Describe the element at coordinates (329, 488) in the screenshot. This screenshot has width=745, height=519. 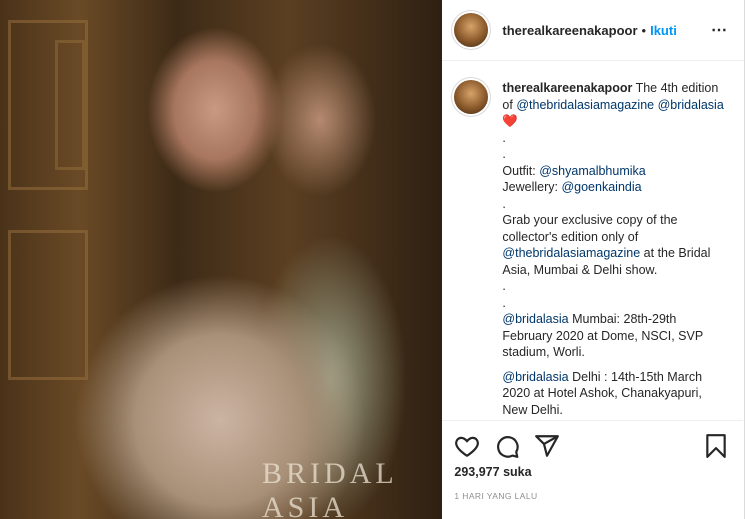
I see `photo-watermark: BRIDAL ASIA` at that location.